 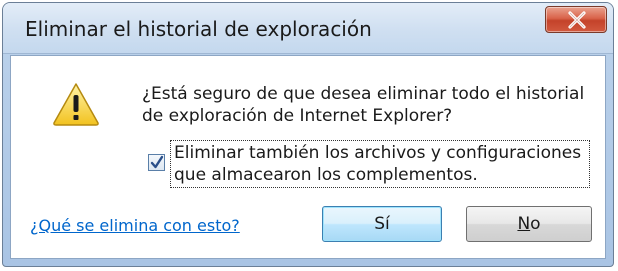 What do you see at coordinates (326, 175) in the screenshot?
I see `checkbox-label-line: que almacearon los complementos.` at bounding box center [326, 175].